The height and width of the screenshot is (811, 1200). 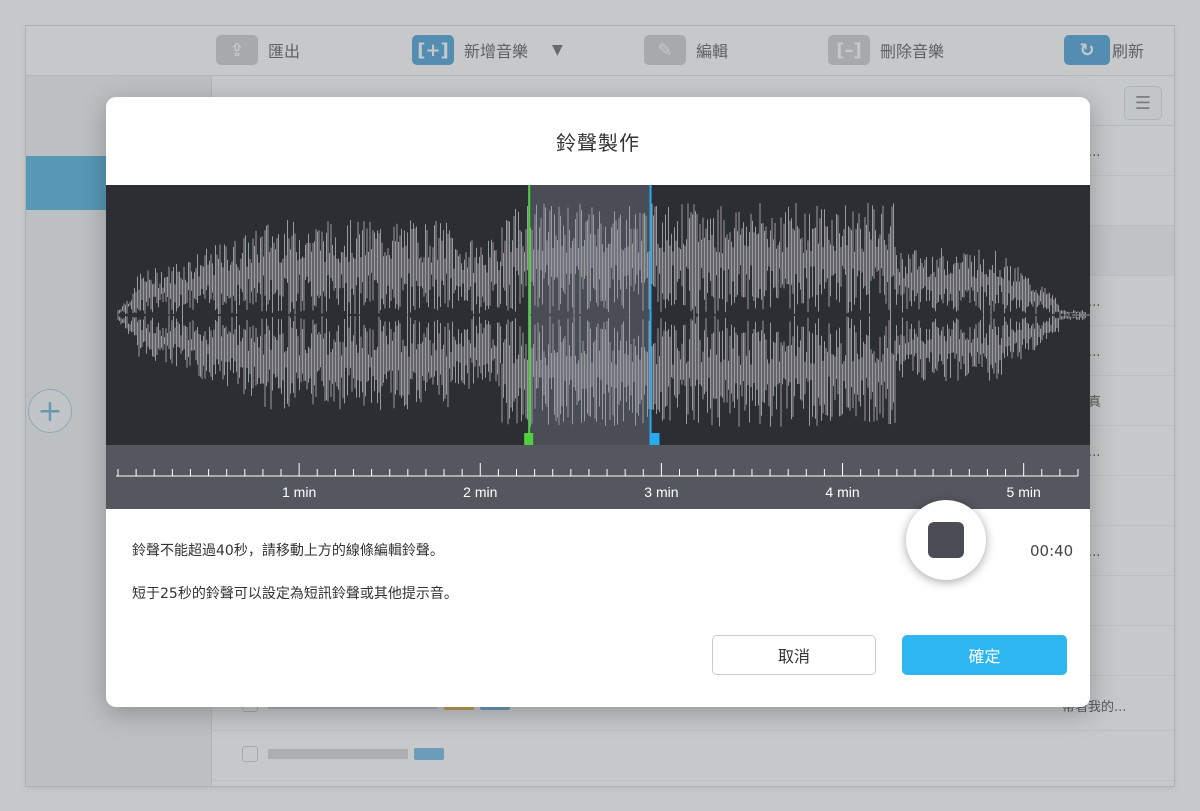 What do you see at coordinates (1024, 492) in the screenshot?
I see `tick-label: 5 min` at bounding box center [1024, 492].